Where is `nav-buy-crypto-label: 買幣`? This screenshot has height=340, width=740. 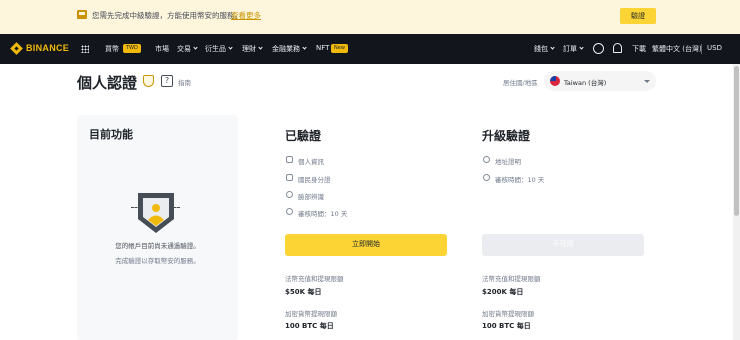 nav-buy-crypto-label: 買幣 is located at coordinates (112, 49).